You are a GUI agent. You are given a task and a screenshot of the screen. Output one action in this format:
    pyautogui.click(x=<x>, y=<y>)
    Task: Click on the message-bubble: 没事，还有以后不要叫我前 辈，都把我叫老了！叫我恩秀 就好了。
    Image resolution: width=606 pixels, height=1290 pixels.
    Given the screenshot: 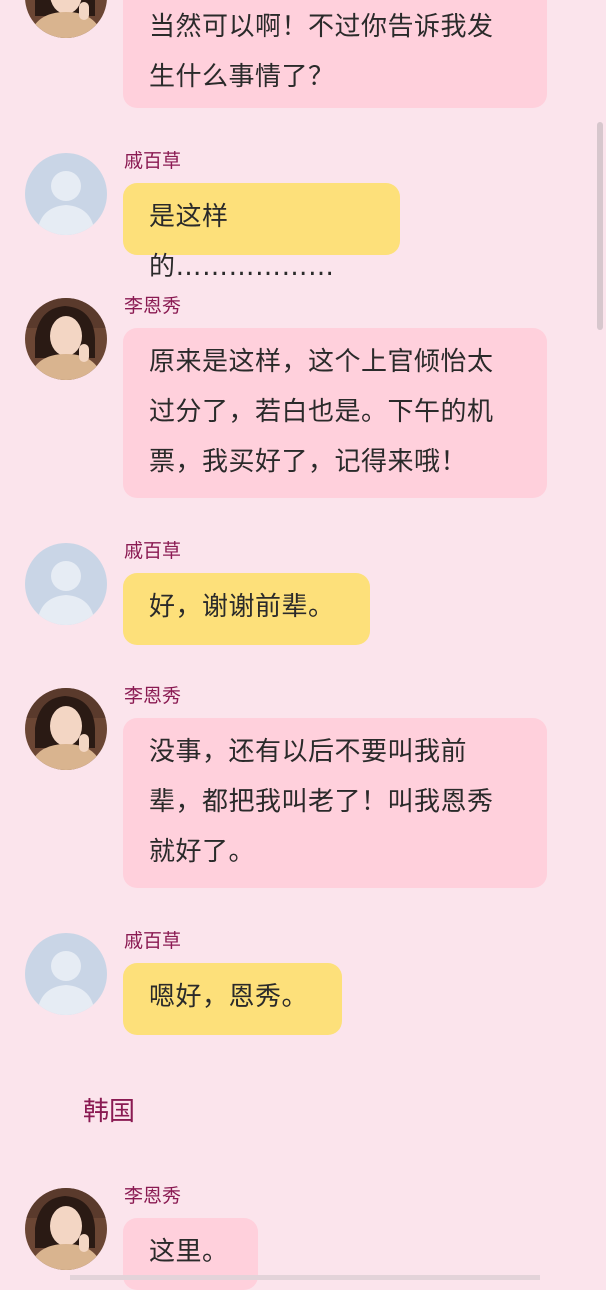 What is the action you would take?
    pyautogui.click(x=335, y=803)
    